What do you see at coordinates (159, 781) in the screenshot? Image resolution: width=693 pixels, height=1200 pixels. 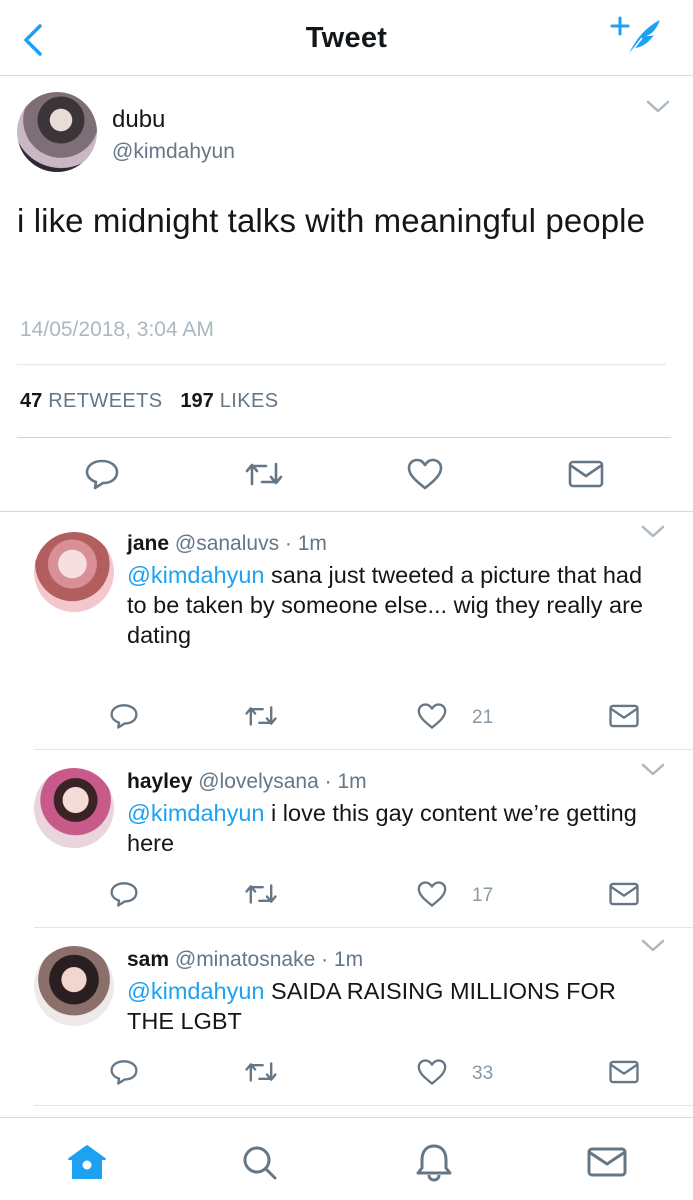 I see `reply-author-name: hayley` at bounding box center [159, 781].